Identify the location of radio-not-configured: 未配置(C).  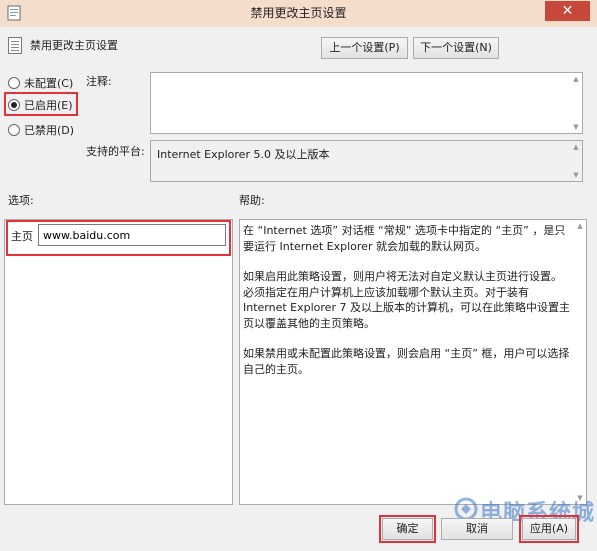
(40, 83).